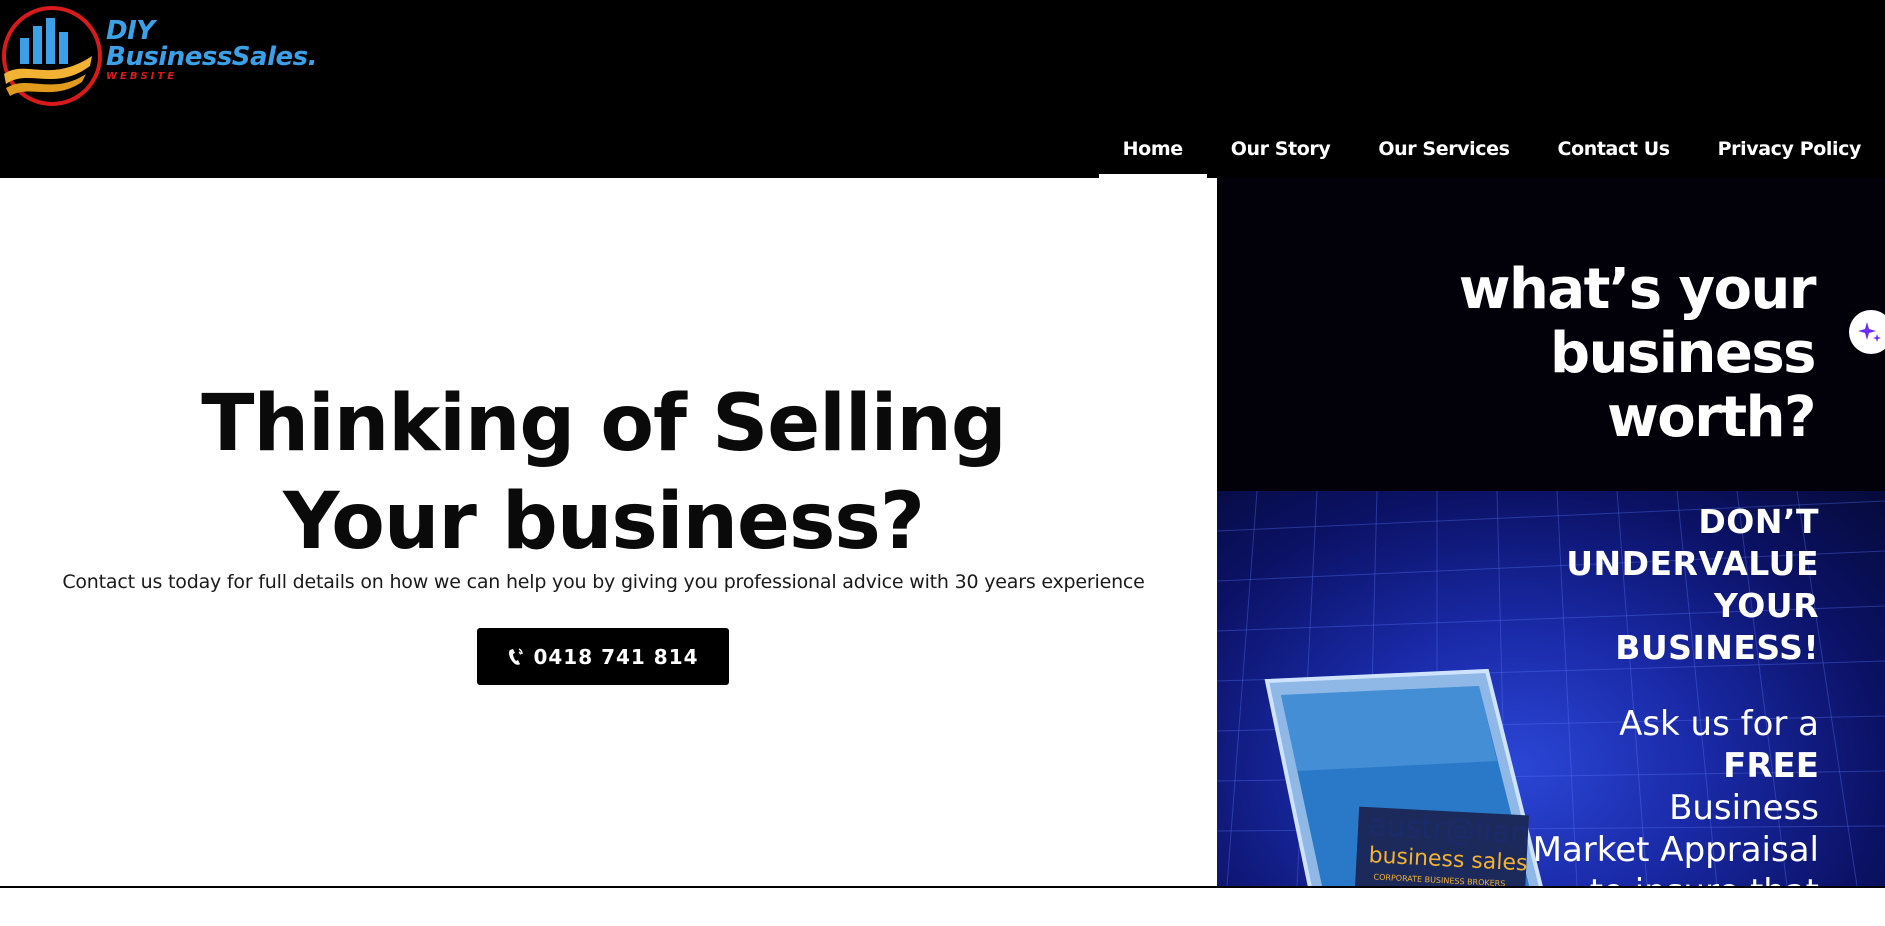 This screenshot has height=926, width=1885. What do you see at coordinates (1869, 332) in the screenshot?
I see `sparkle-icon` at bounding box center [1869, 332].